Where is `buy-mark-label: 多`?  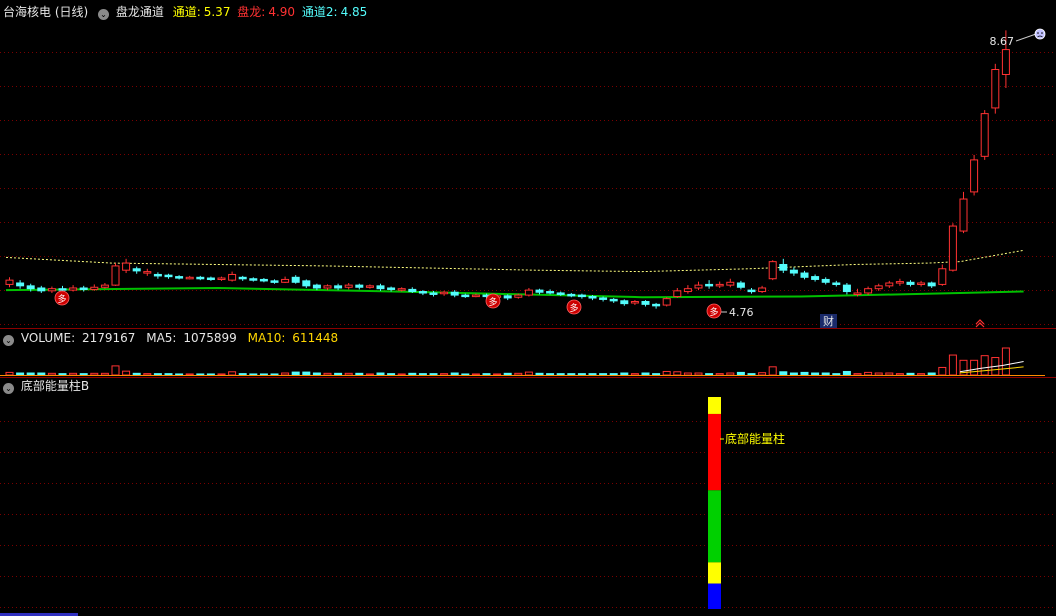 buy-mark-label: 多 is located at coordinates (61, 299).